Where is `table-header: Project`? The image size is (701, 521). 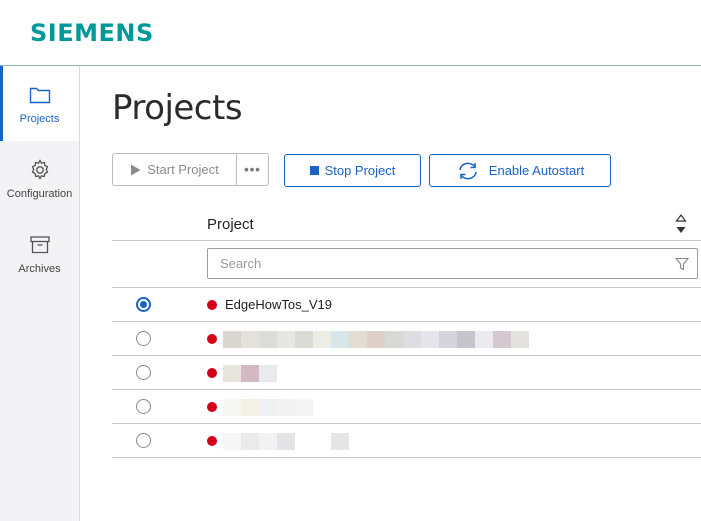 table-header: Project is located at coordinates (406, 224).